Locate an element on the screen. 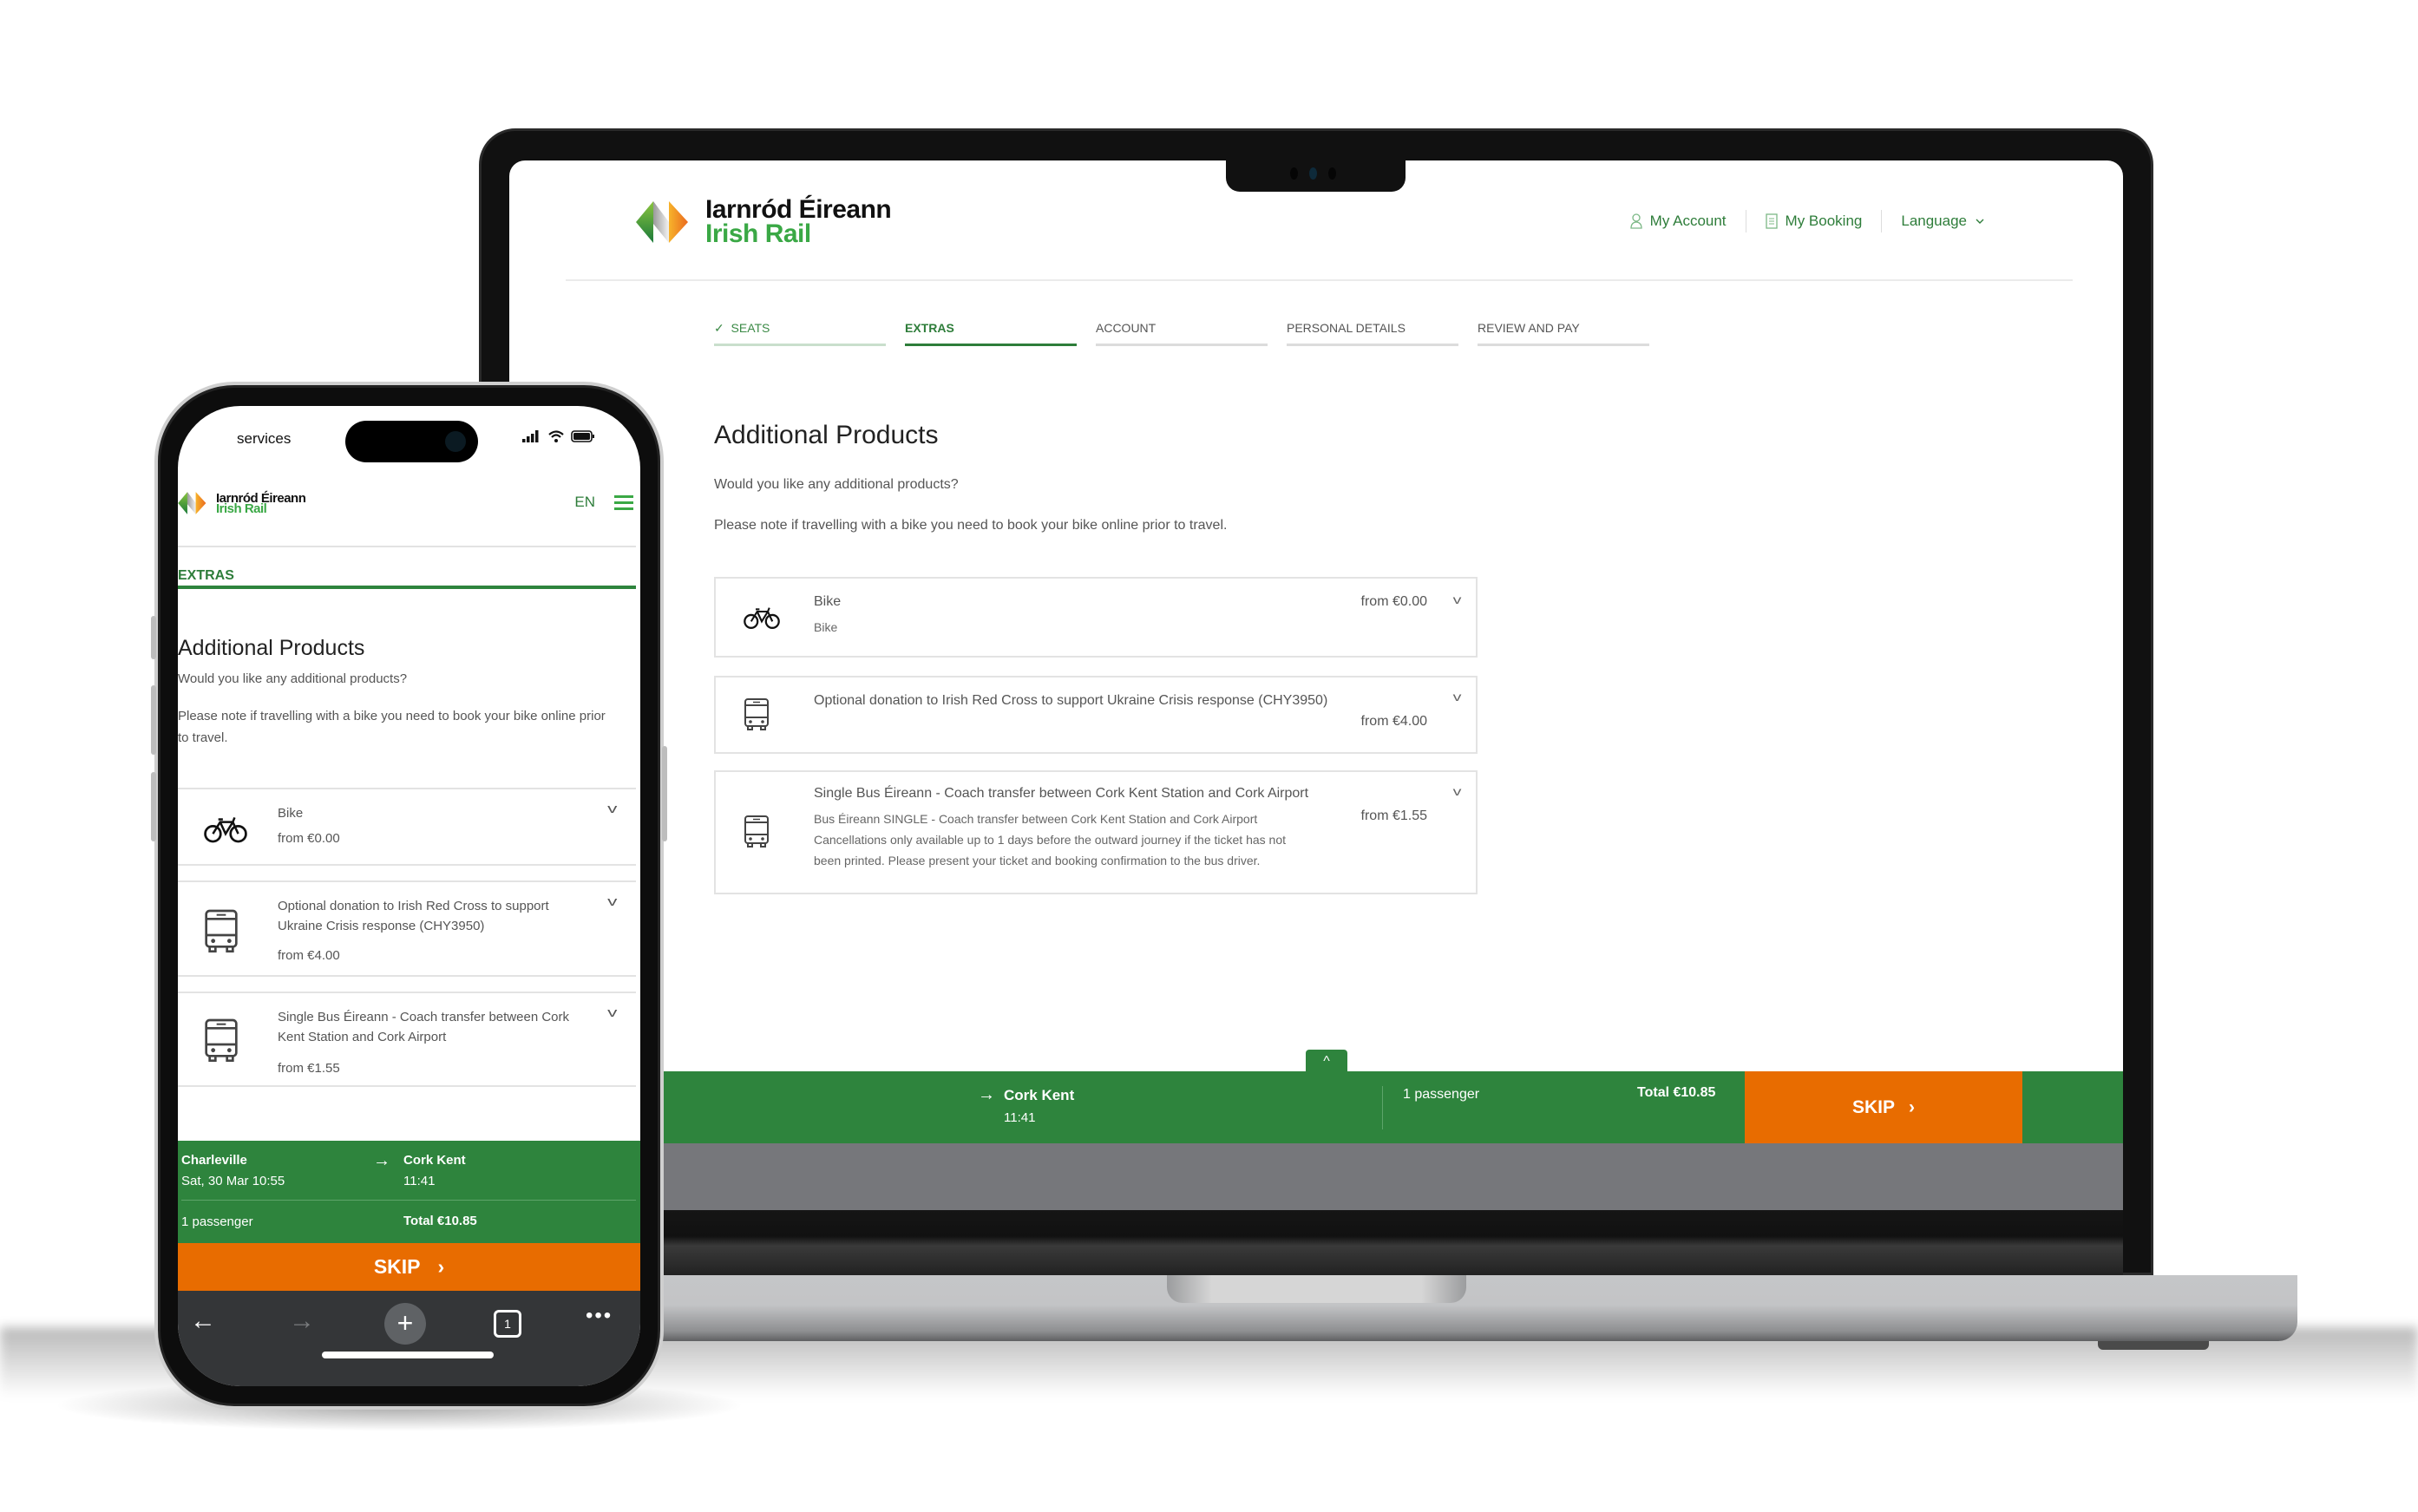  camera-sensor-icon is located at coordinates (1294, 173).